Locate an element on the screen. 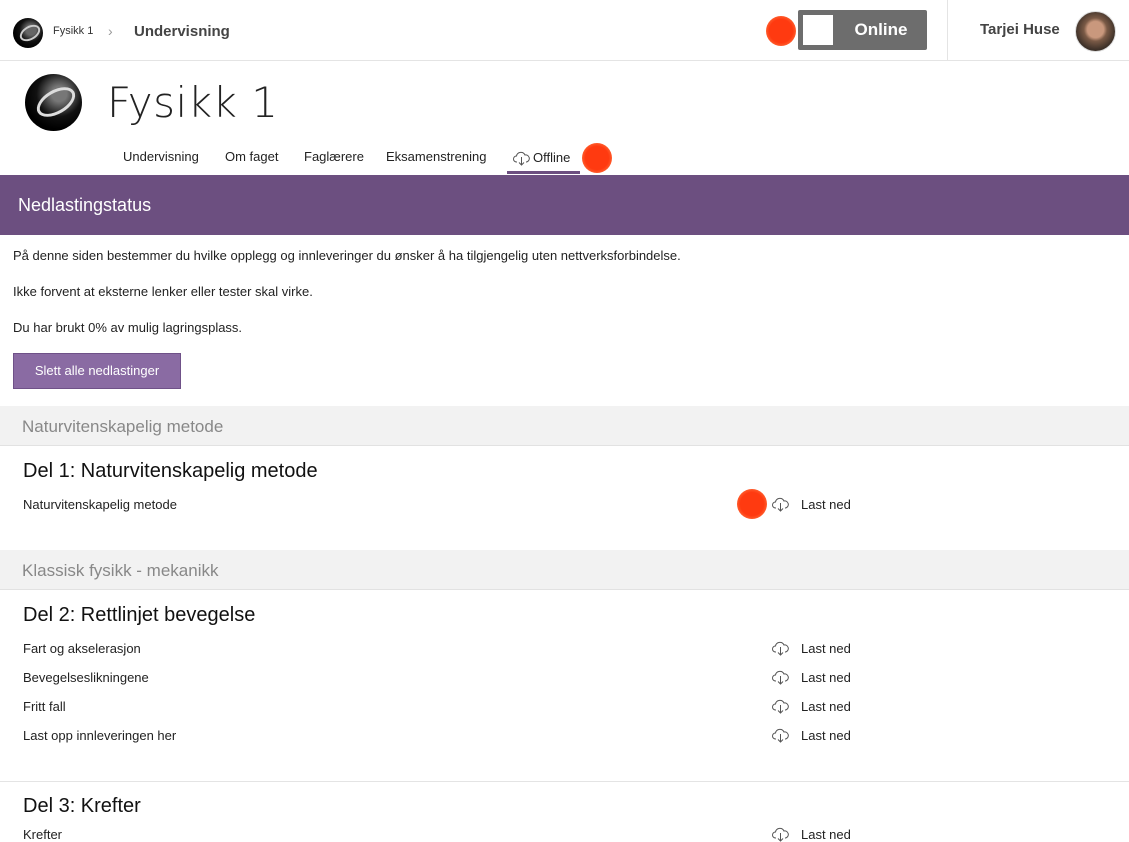  list-item-label: Krefter is located at coordinates (43, 834).